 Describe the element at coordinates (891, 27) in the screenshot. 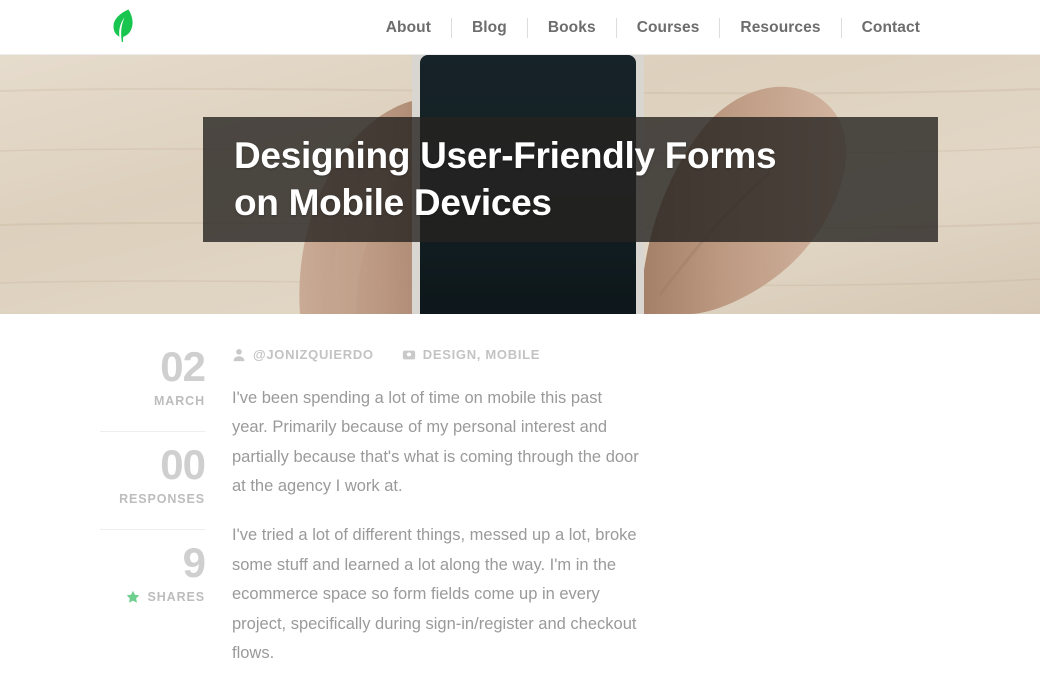

I see `nav-item-contact: Contact` at that location.